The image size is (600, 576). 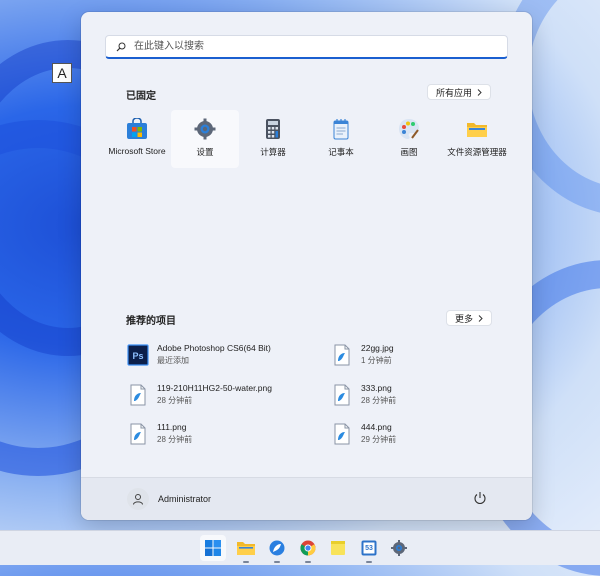 I want to click on recommended-item: Ps Adobe Photoshop CS6(64 Bit) 最近添加, so click(x=199, y=354).